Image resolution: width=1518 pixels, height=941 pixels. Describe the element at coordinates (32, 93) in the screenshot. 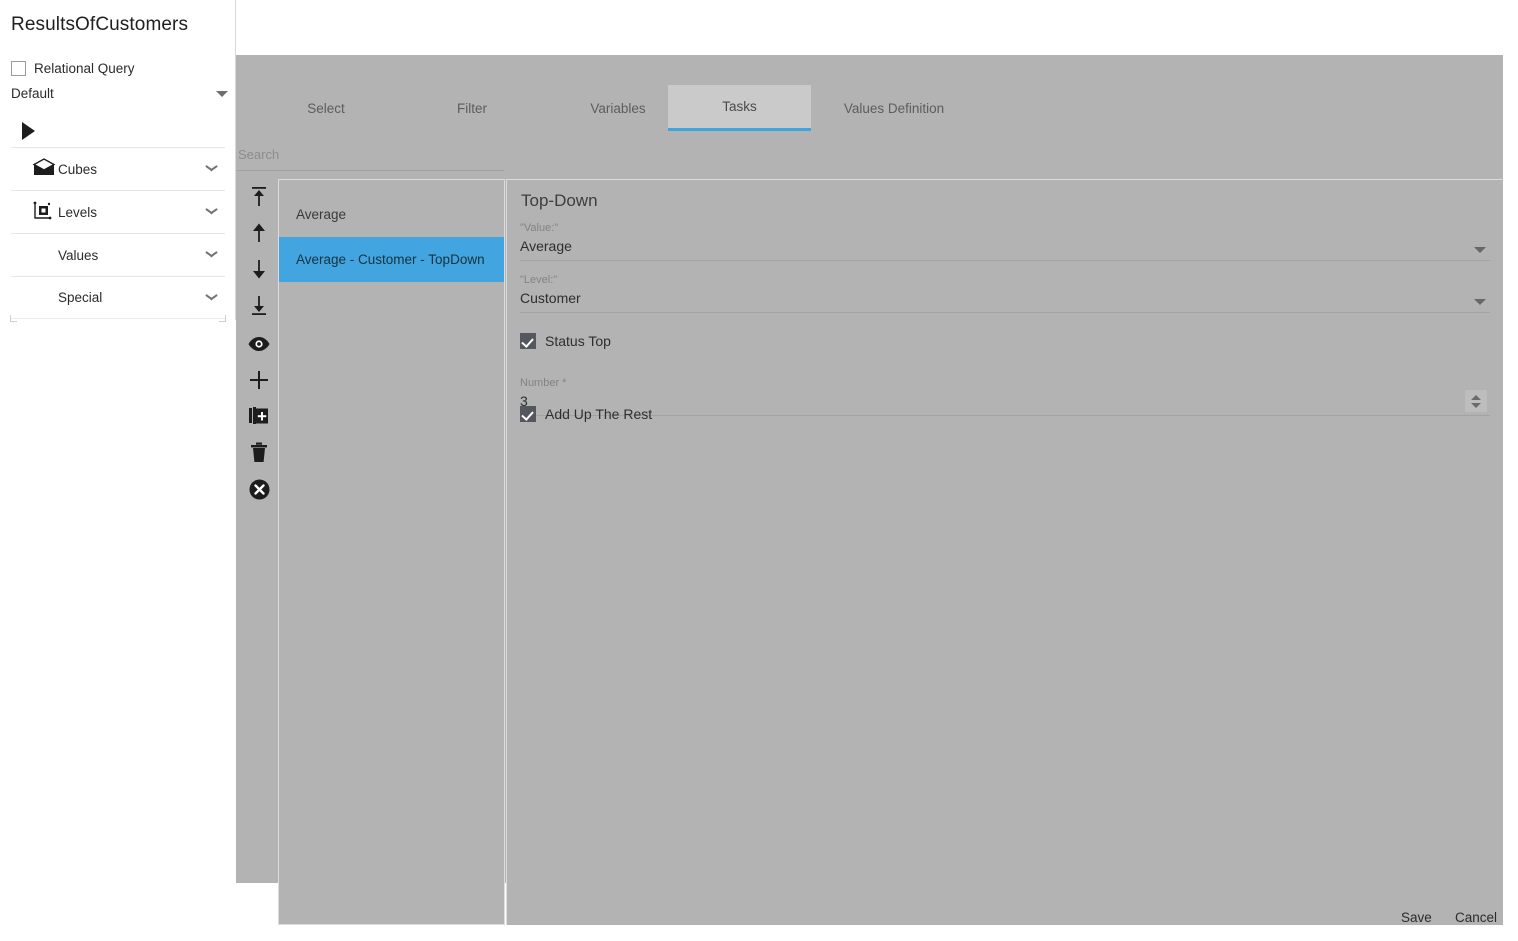

I see `default-select-value: Default` at that location.